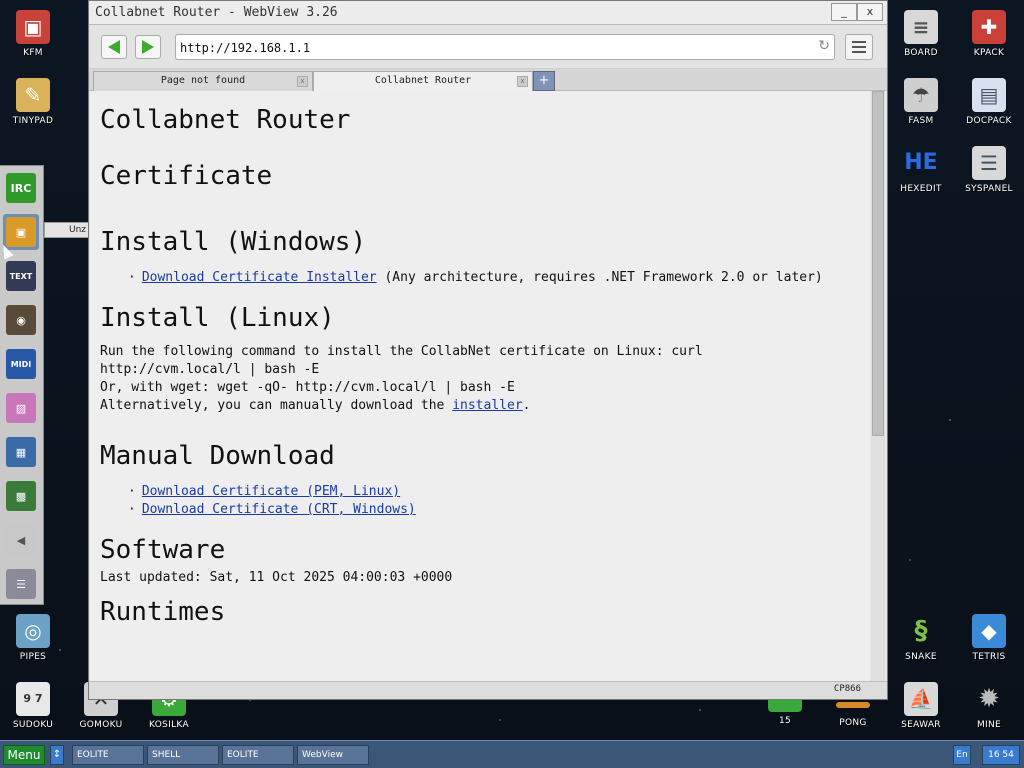  What do you see at coordinates (169, 725) in the screenshot?
I see `desktop-icon-label: KOSILKA` at bounding box center [169, 725].